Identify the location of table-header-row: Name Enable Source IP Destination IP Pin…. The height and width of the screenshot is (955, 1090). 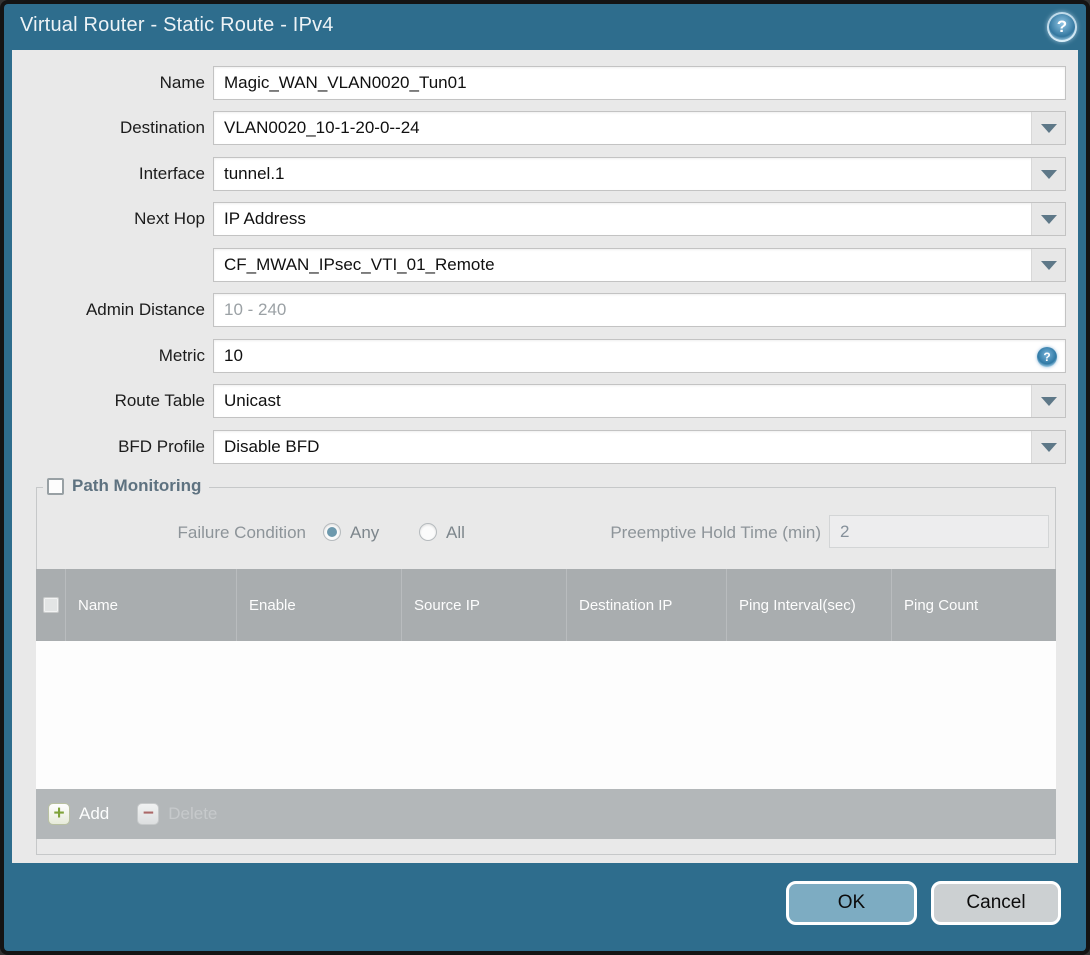
(546, 605).